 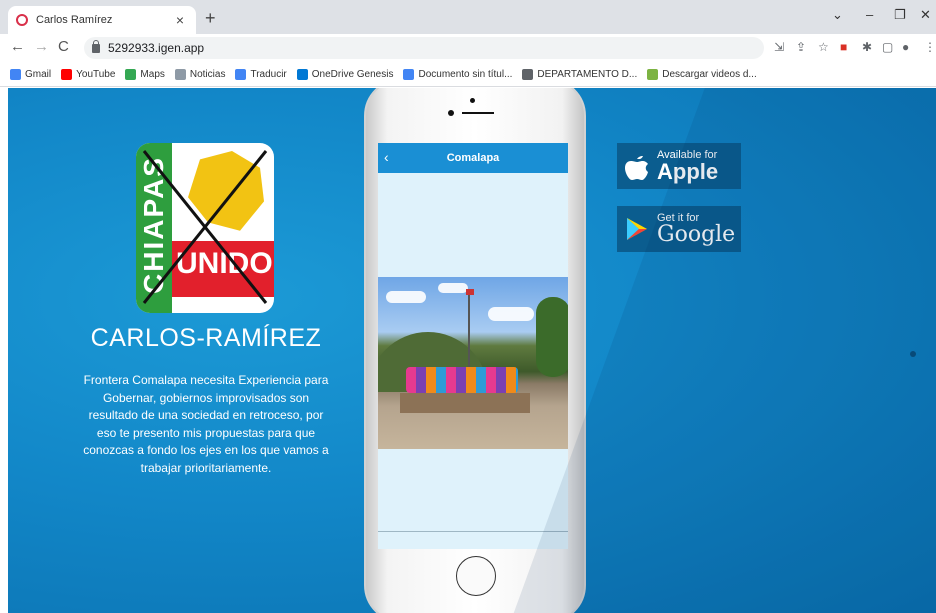 I want to click on campaign-logo: CHIAPAS UNIDO, so click(x=205, y=228).